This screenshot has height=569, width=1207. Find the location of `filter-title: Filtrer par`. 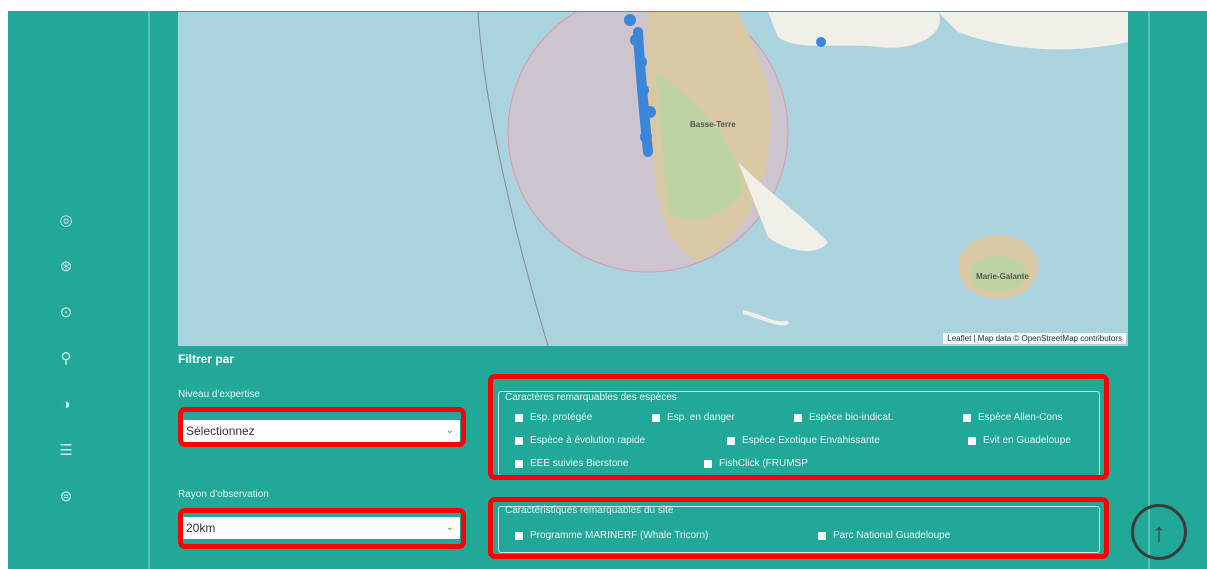

filter-title: Filtrer par is located at coordinates (206, 359).